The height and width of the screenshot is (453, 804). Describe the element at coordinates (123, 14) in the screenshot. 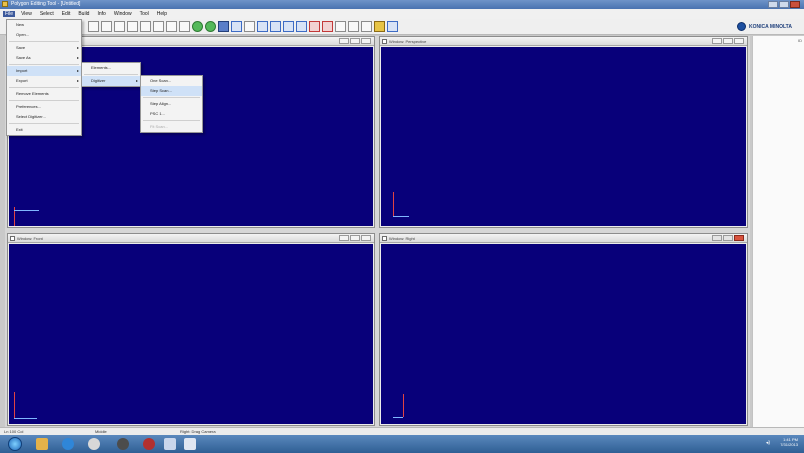

I see `menu-window: Window` at that location.